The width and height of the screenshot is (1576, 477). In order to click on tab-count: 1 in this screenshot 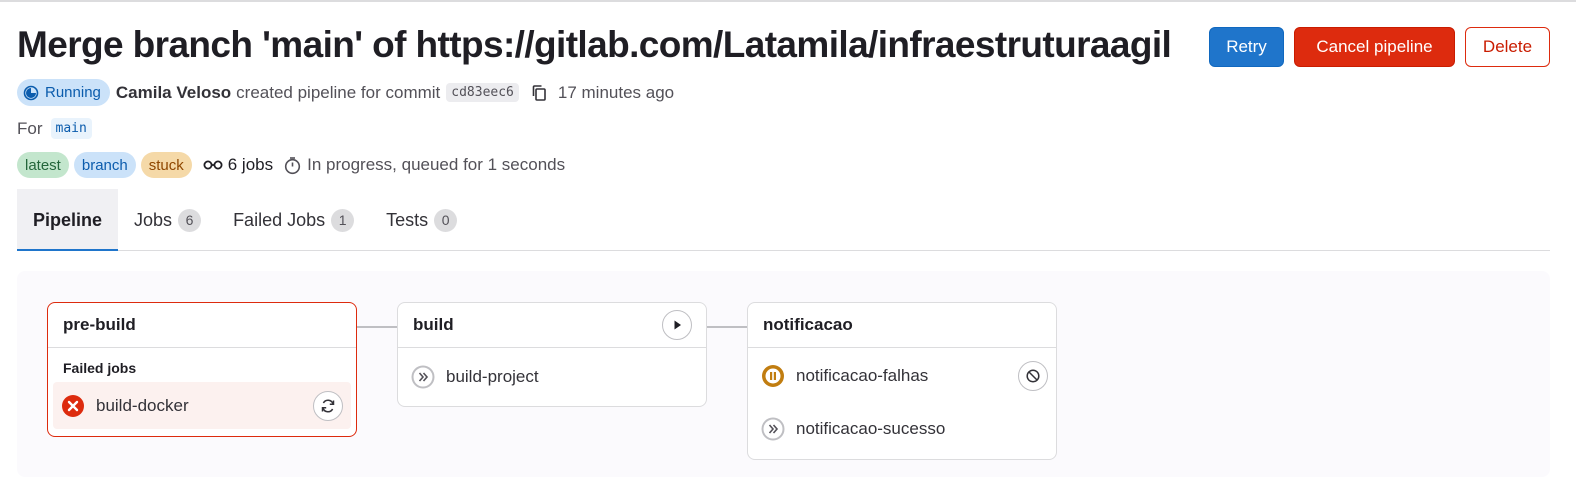, I will do `click(343, 220)`.